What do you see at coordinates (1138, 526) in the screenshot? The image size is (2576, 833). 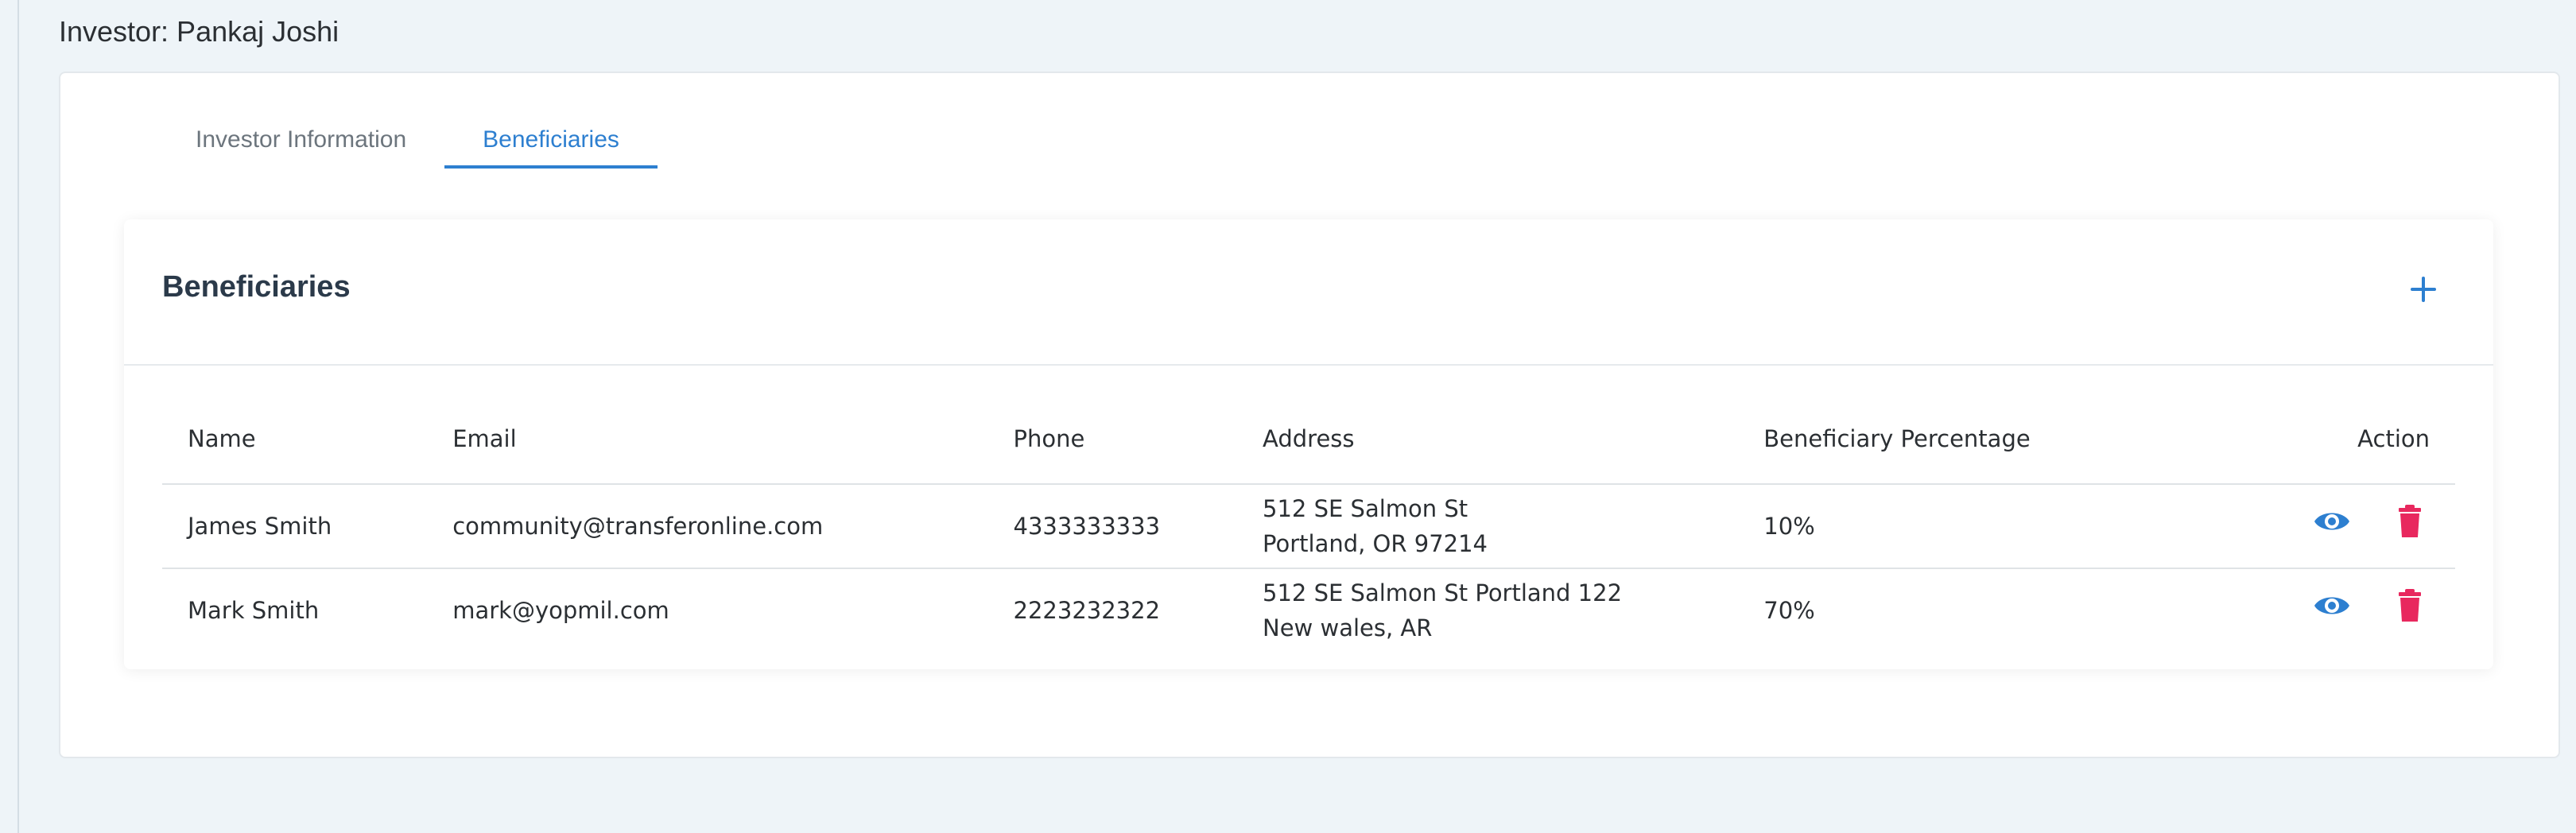 I see `cell-phone: 4333333333` at bounding box center [1138, 526].